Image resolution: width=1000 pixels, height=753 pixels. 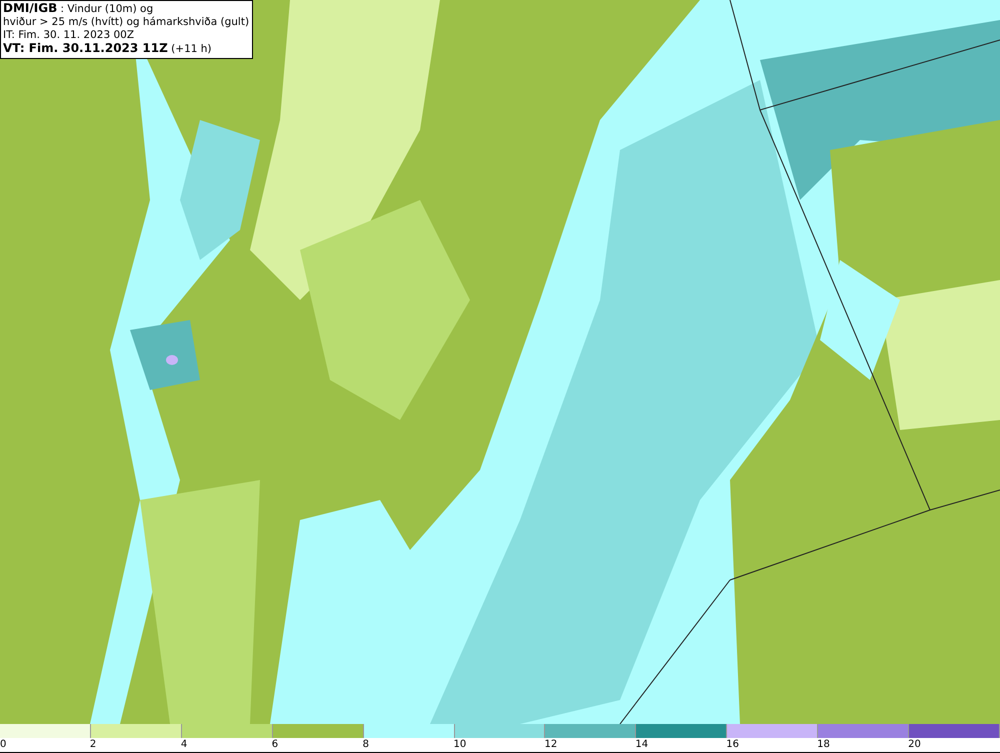 I want to click on legend-label: 4, so click(x=184, y=744).